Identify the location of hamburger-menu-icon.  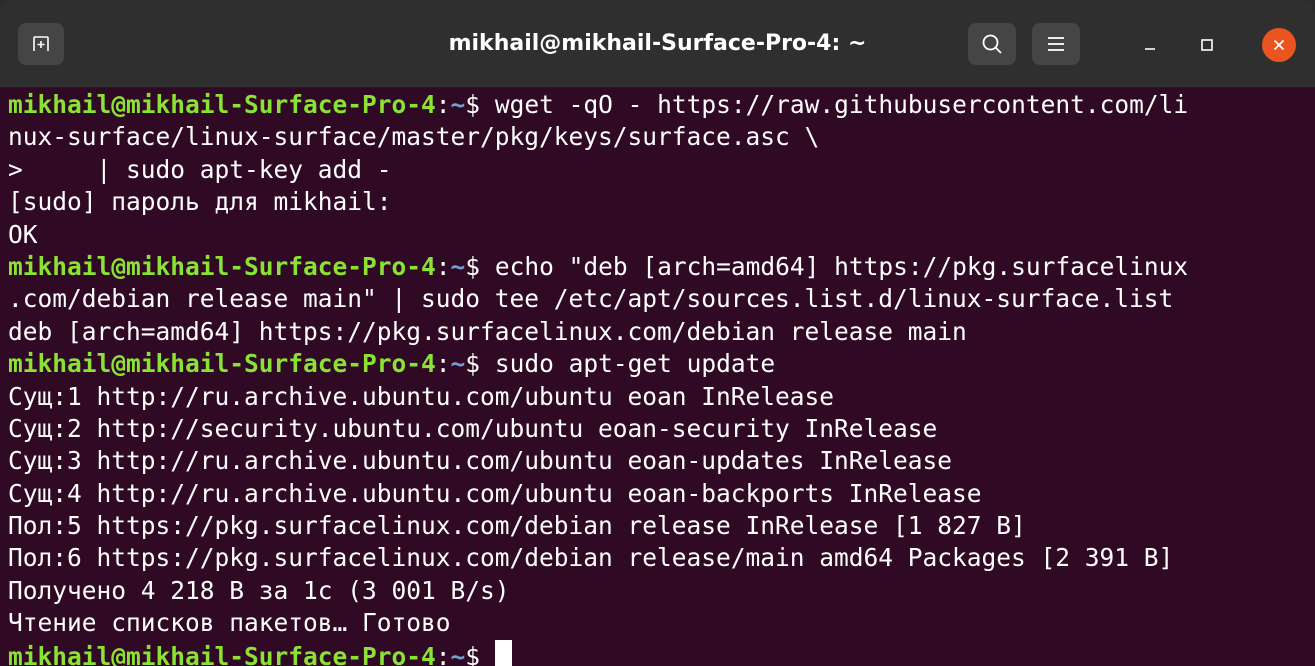
(1056, 44).